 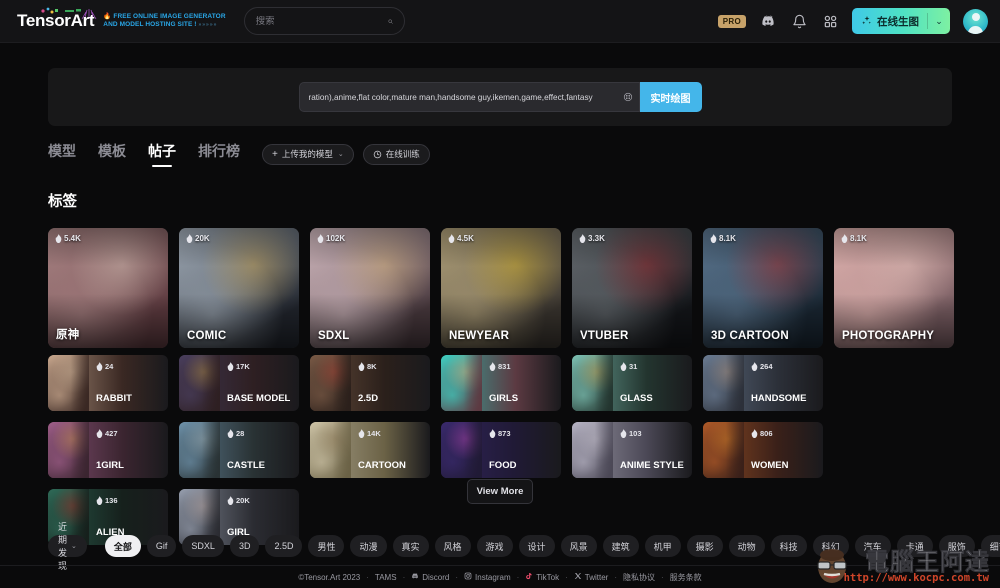 What do you see at coordinates (639, 577) in the screenshot?
I see `footer-link-隐私协议: 隐私协议` at bounding box center [639, 577].